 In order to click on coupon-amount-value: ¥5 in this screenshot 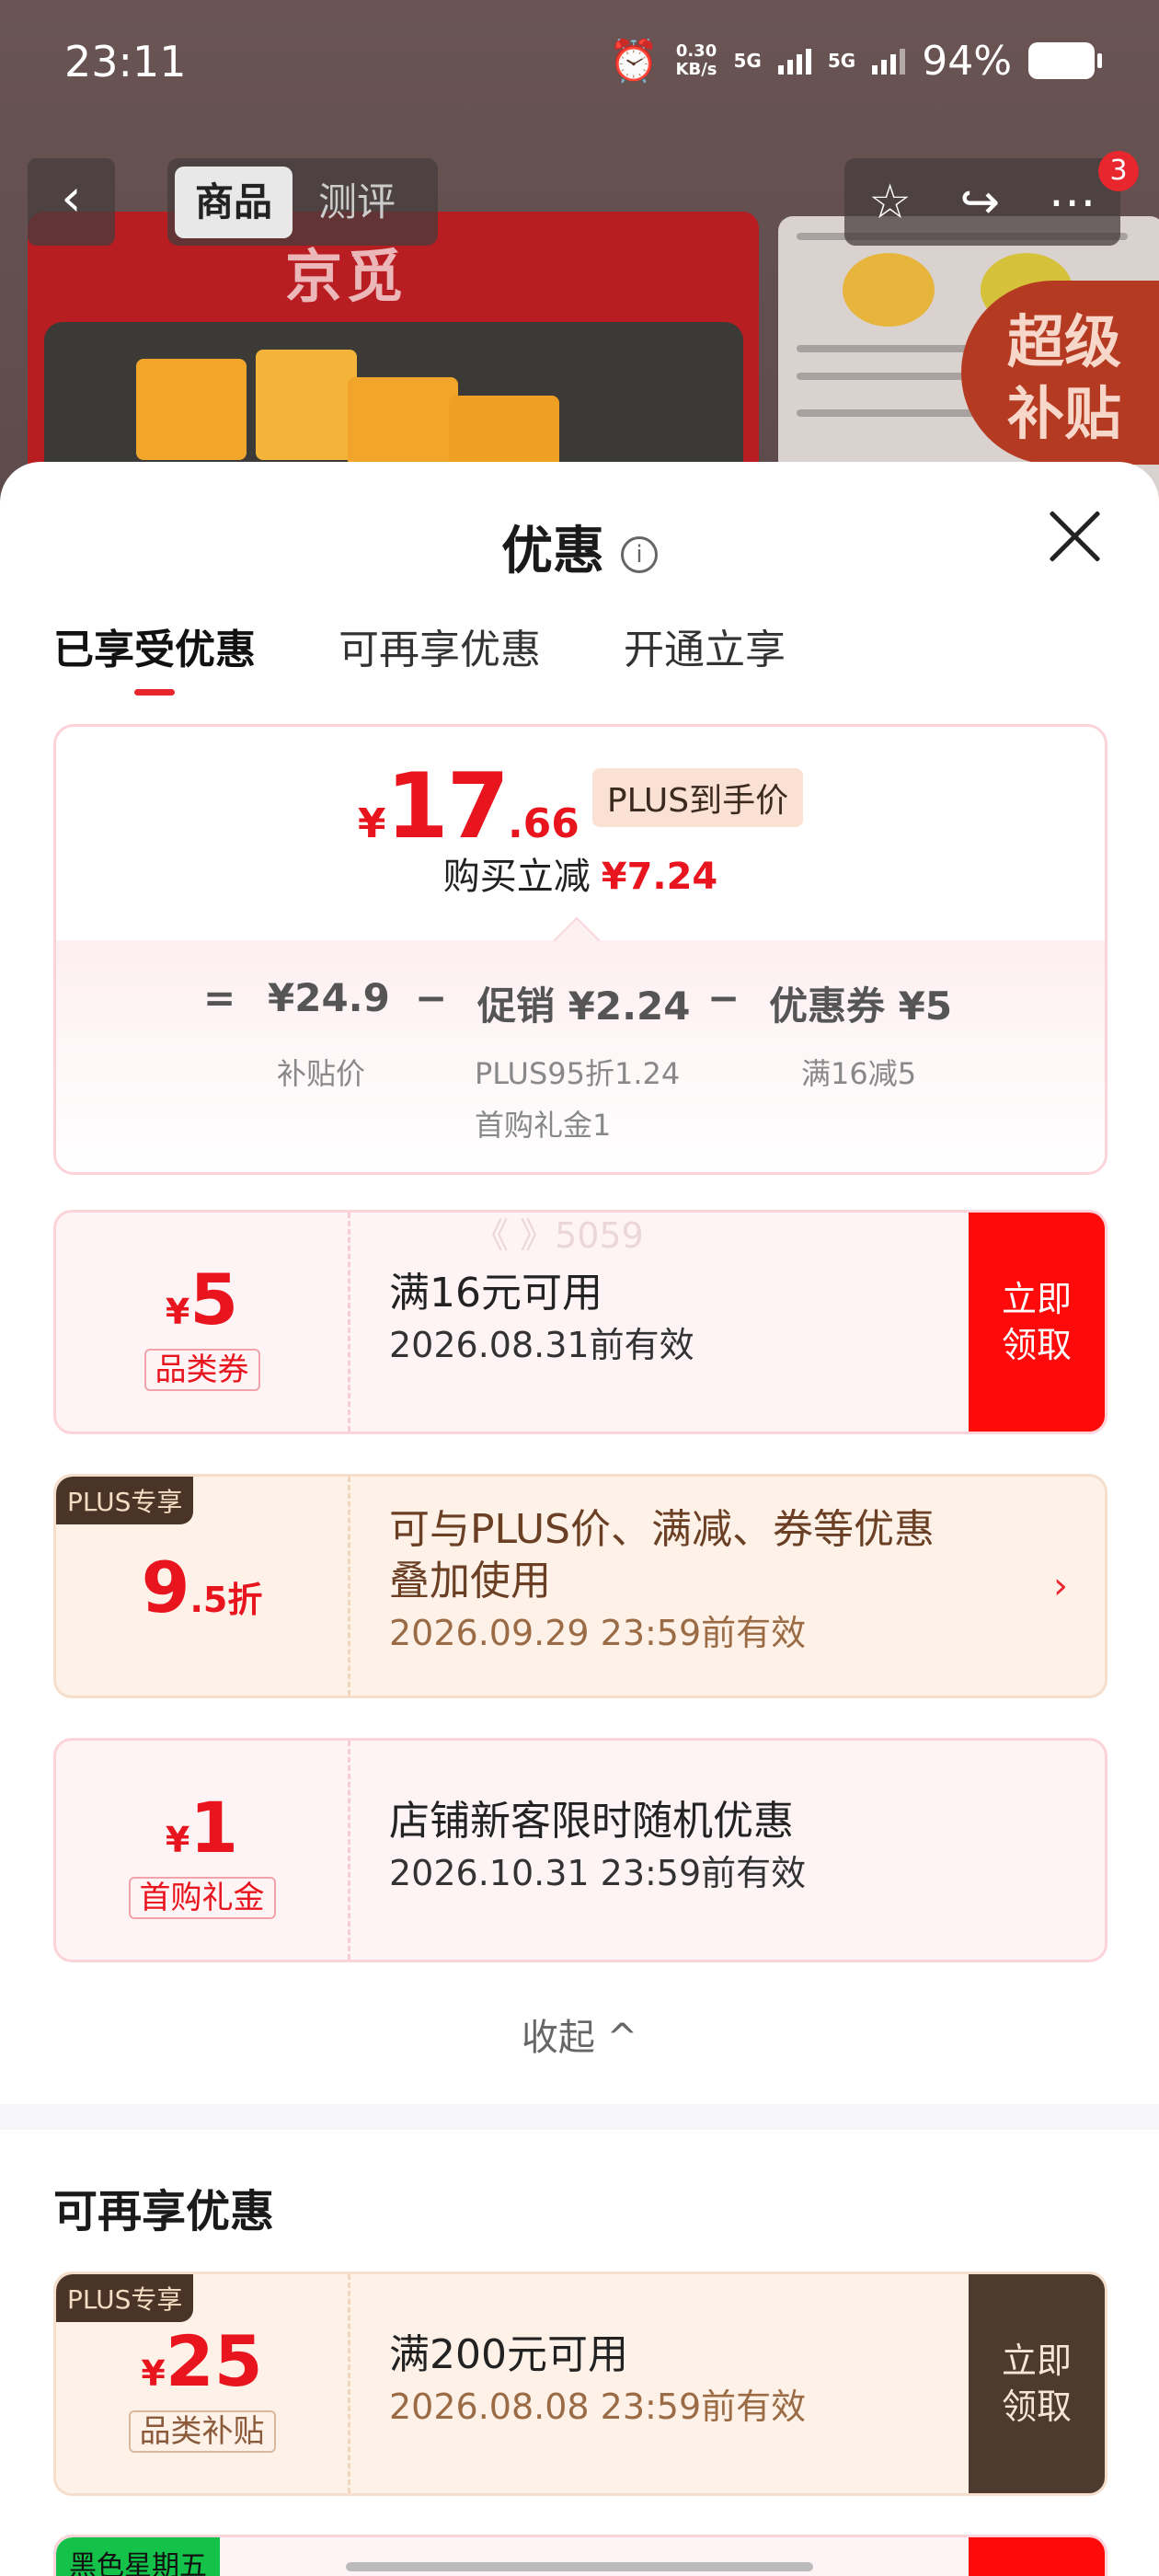, I will do `click(202, 1299)`.